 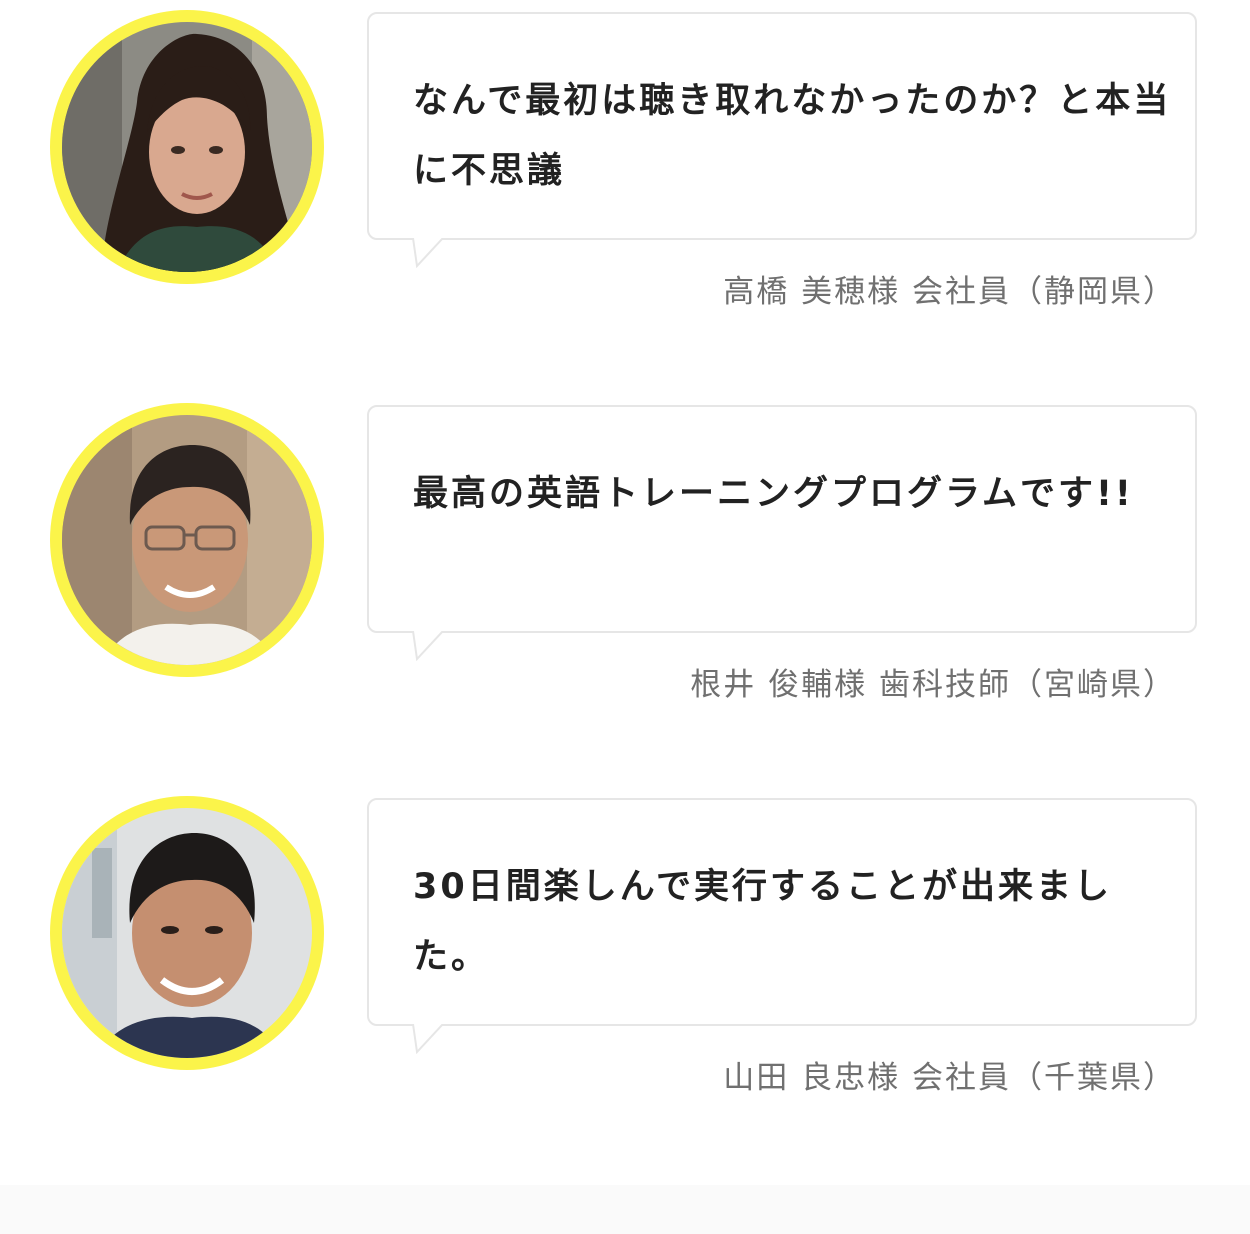 I want to click on page-footer-band, so click(x=625, y=1209).